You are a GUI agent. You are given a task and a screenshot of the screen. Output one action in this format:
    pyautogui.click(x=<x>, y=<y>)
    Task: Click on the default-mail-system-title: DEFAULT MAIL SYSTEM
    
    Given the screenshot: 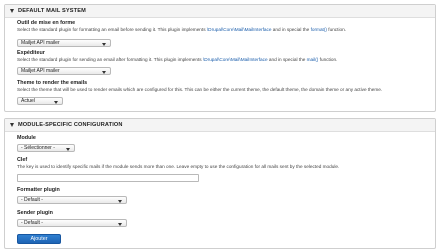 What is the action you would take?
    pyautogui.click(x=52, y=11)
    